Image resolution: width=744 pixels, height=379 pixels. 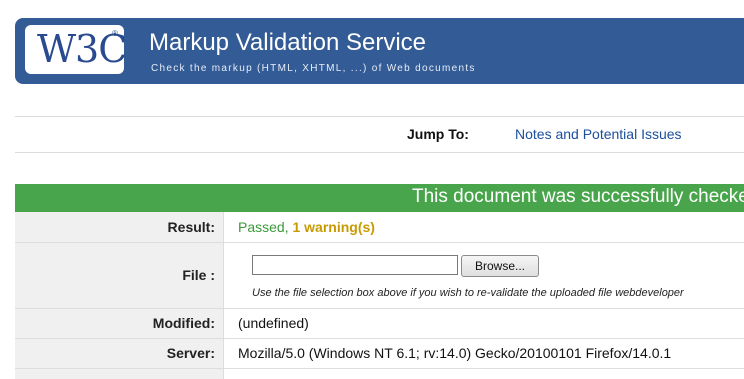 I want to click on result-row: Result: Passed, 1 warning(s), so click(x=379, y=227).